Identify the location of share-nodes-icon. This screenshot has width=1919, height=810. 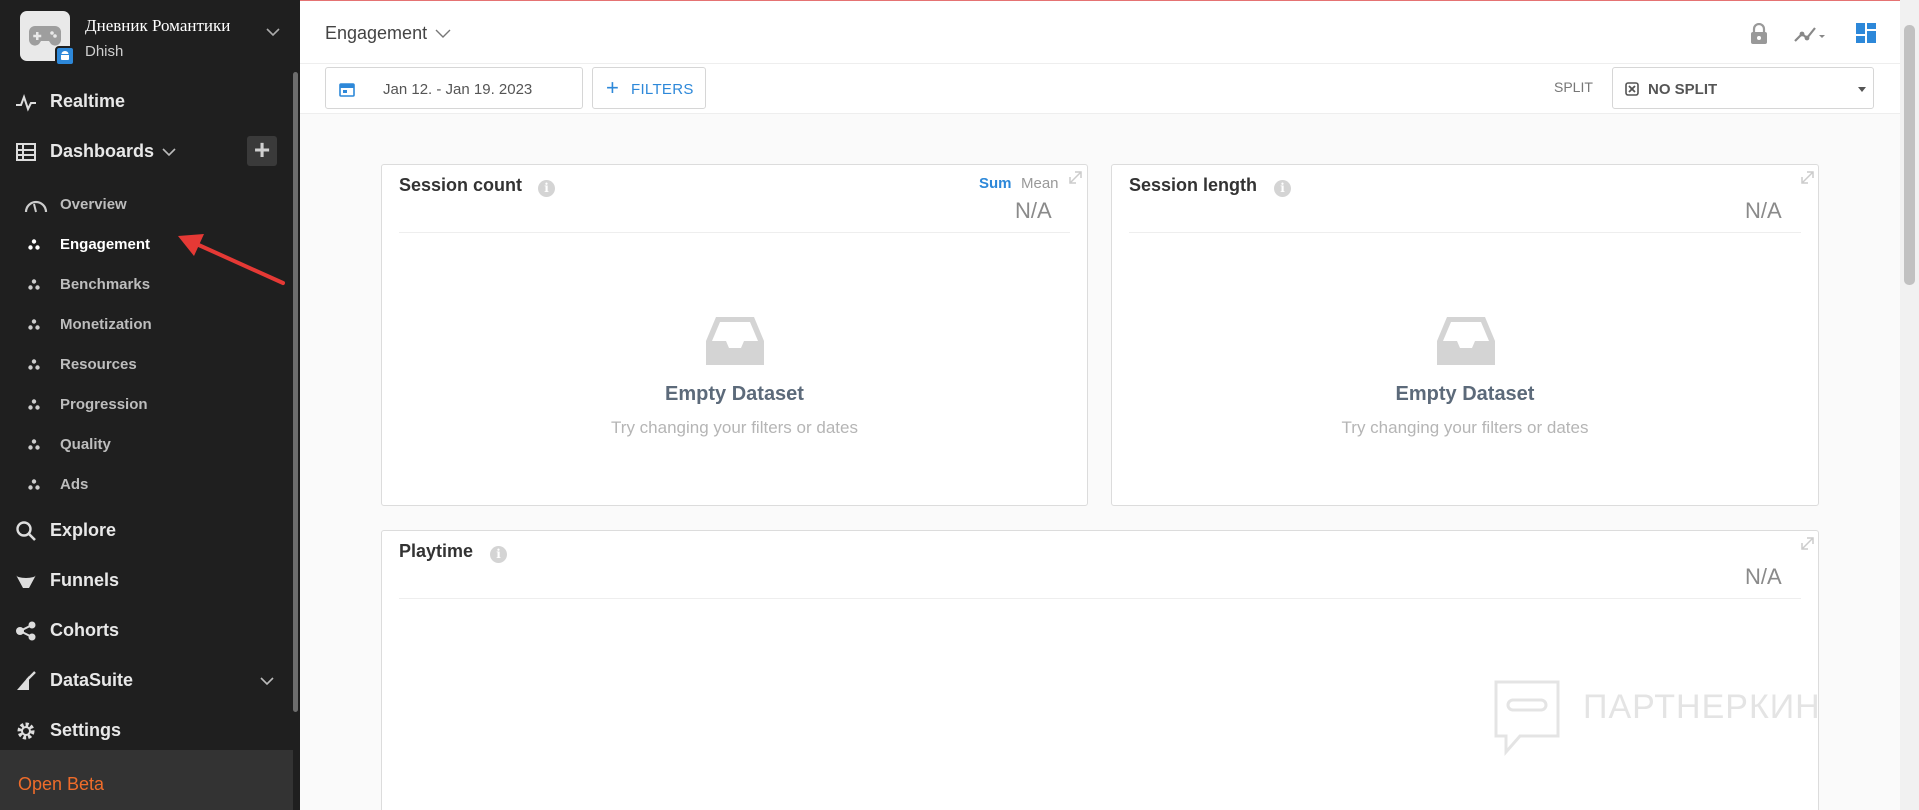
(26, 631).